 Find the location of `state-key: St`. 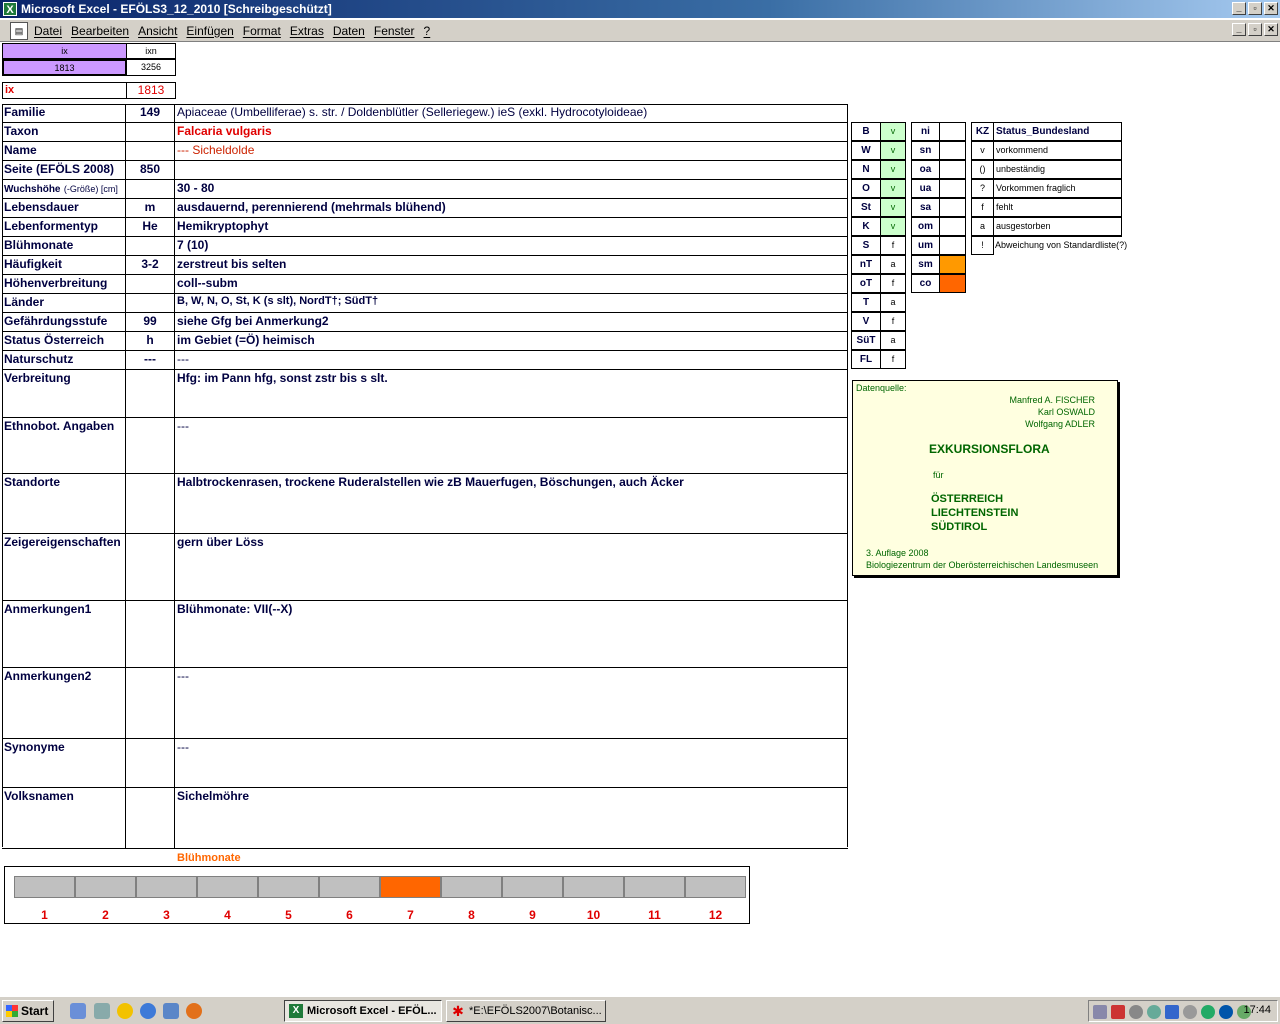

state-key: St is located at coordinates (866, 207).